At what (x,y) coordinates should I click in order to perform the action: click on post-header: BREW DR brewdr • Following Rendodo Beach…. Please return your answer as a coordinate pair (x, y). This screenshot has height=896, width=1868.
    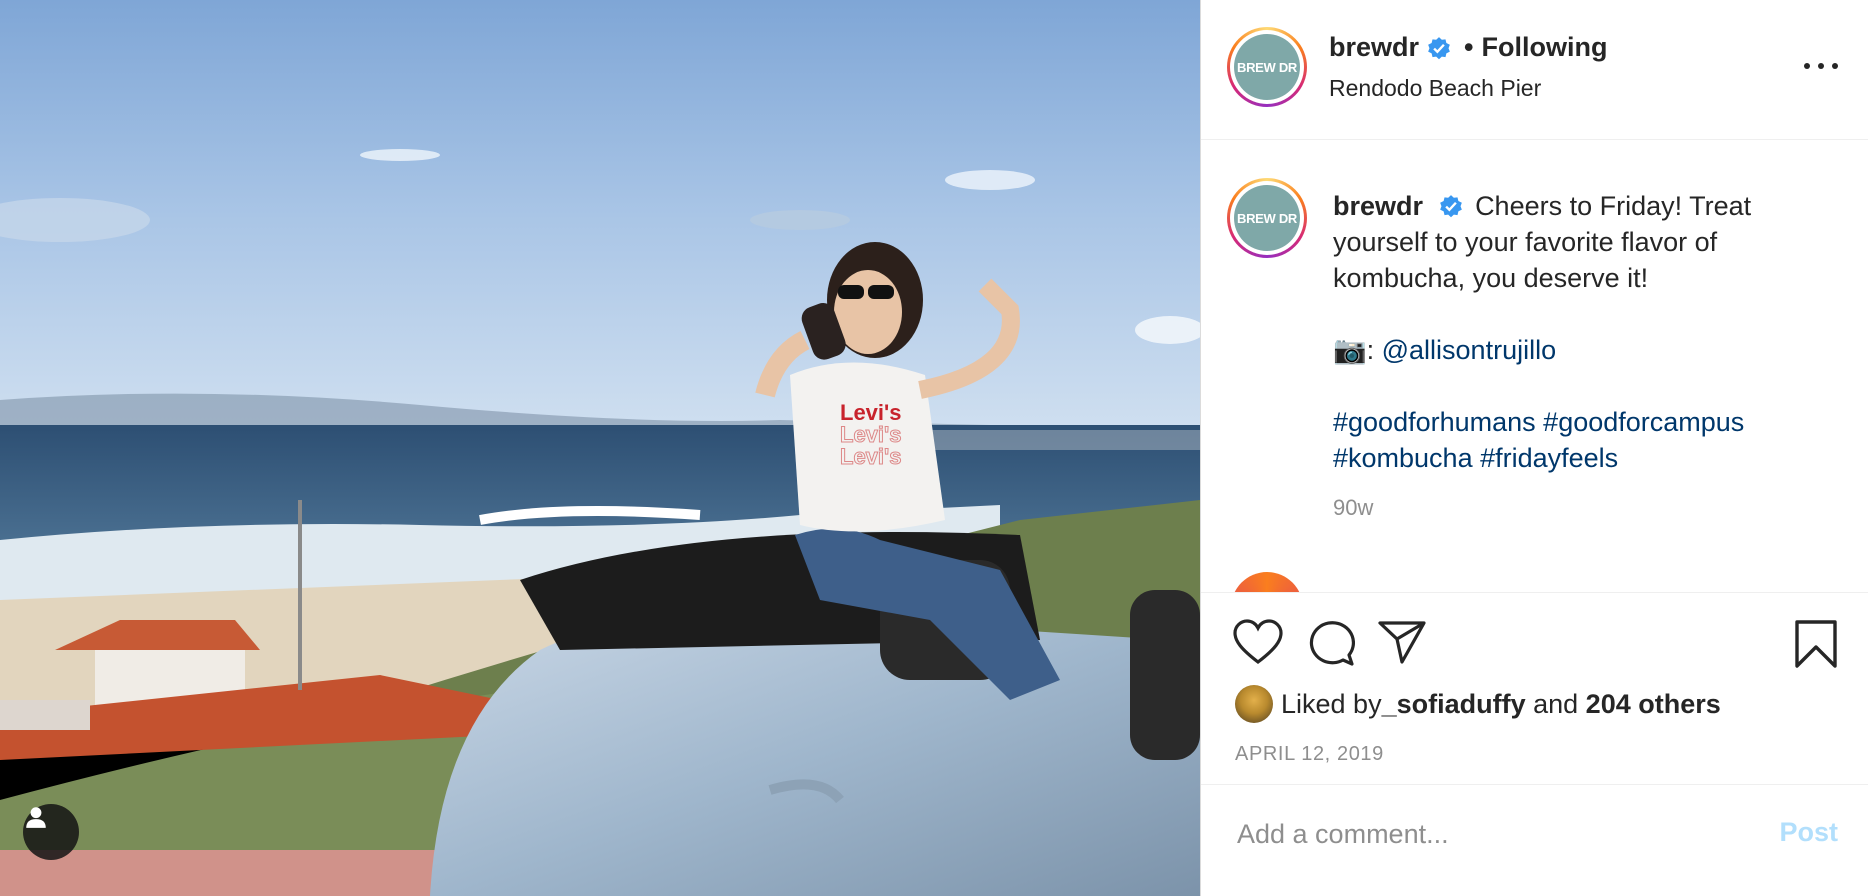
    Looking at the image, I should click on (1534, 70).